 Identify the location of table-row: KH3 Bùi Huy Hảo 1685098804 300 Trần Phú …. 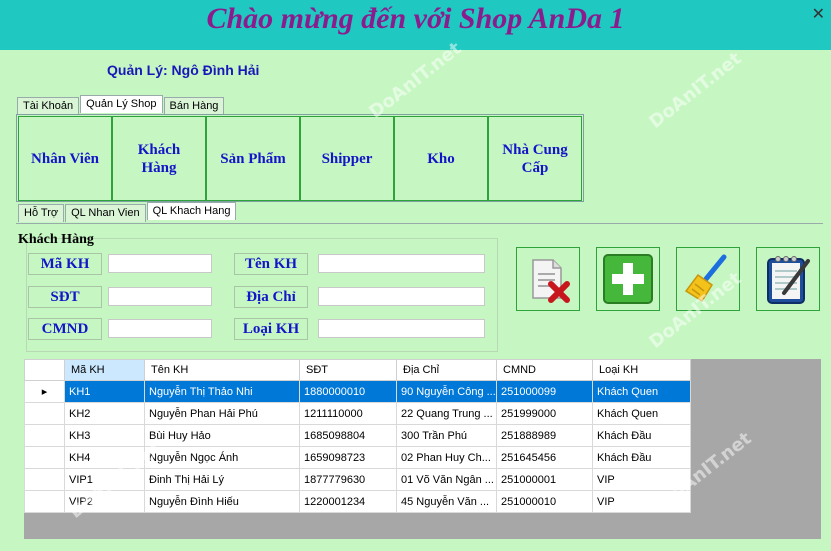
(357, 435).